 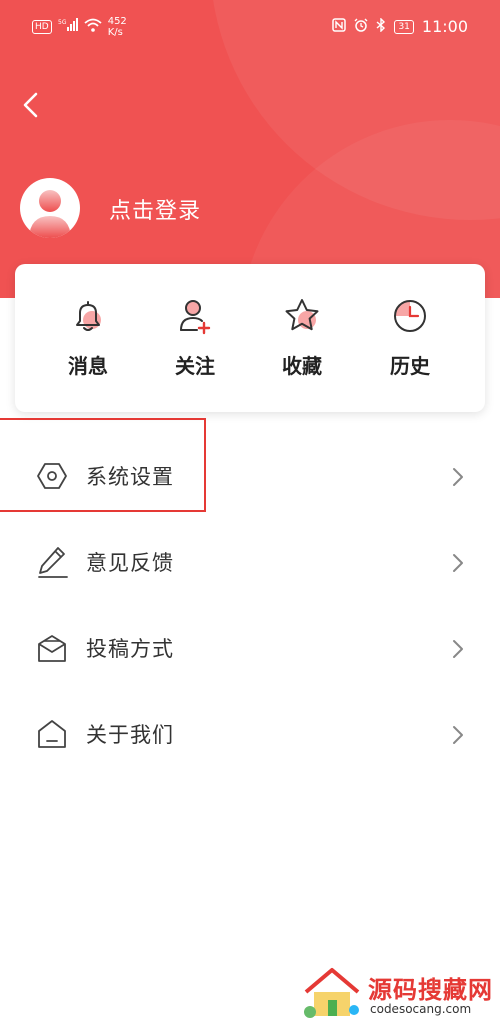 I want to click on menu-item-feedback: 意见反馈, so click(x=250, y=562).